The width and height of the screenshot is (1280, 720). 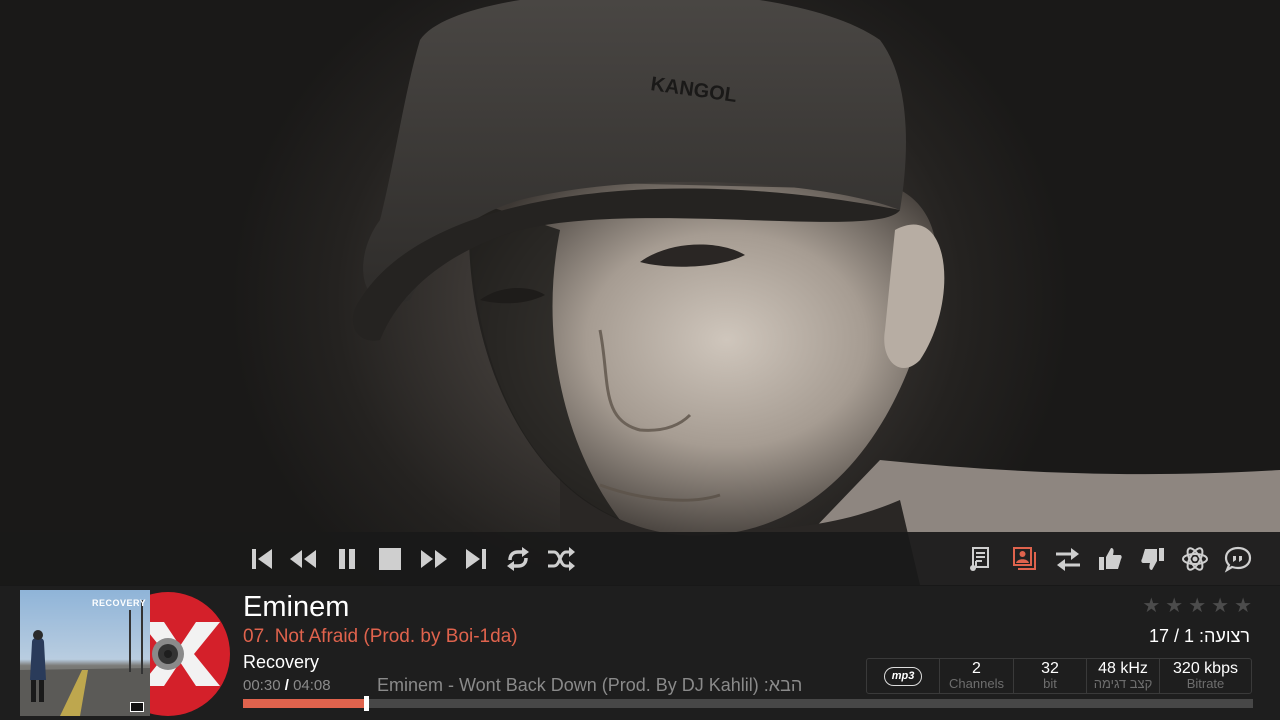 I want to click on thumbs-up-icon, so click(x=1110, y=559).